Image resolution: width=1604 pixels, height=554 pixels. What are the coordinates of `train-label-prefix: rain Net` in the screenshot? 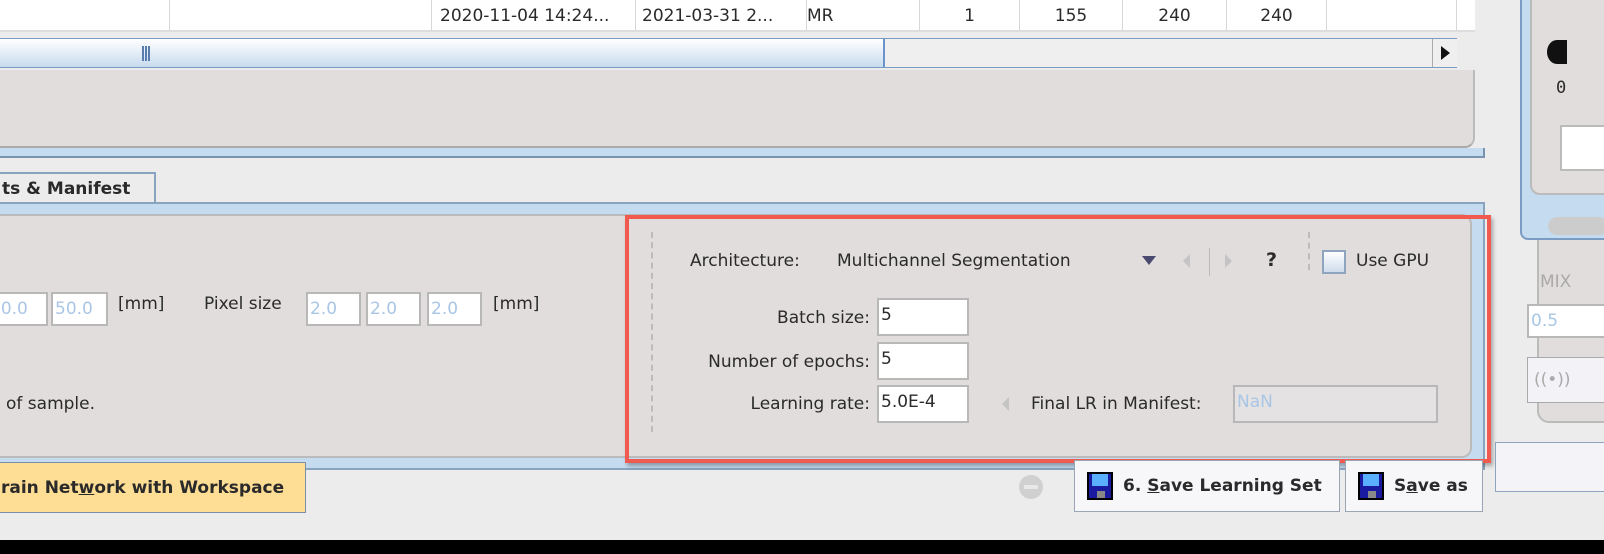 It's located at (40, 488).